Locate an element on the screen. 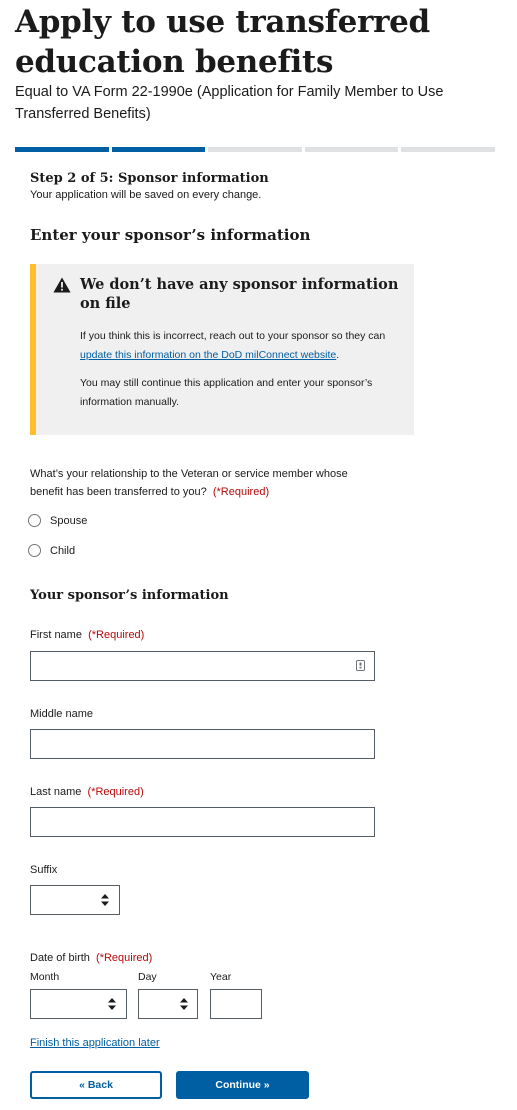 Image resolution: width=517 pixels, height=1110 pixels. middle-name-input is located at coordinates (202, 744).